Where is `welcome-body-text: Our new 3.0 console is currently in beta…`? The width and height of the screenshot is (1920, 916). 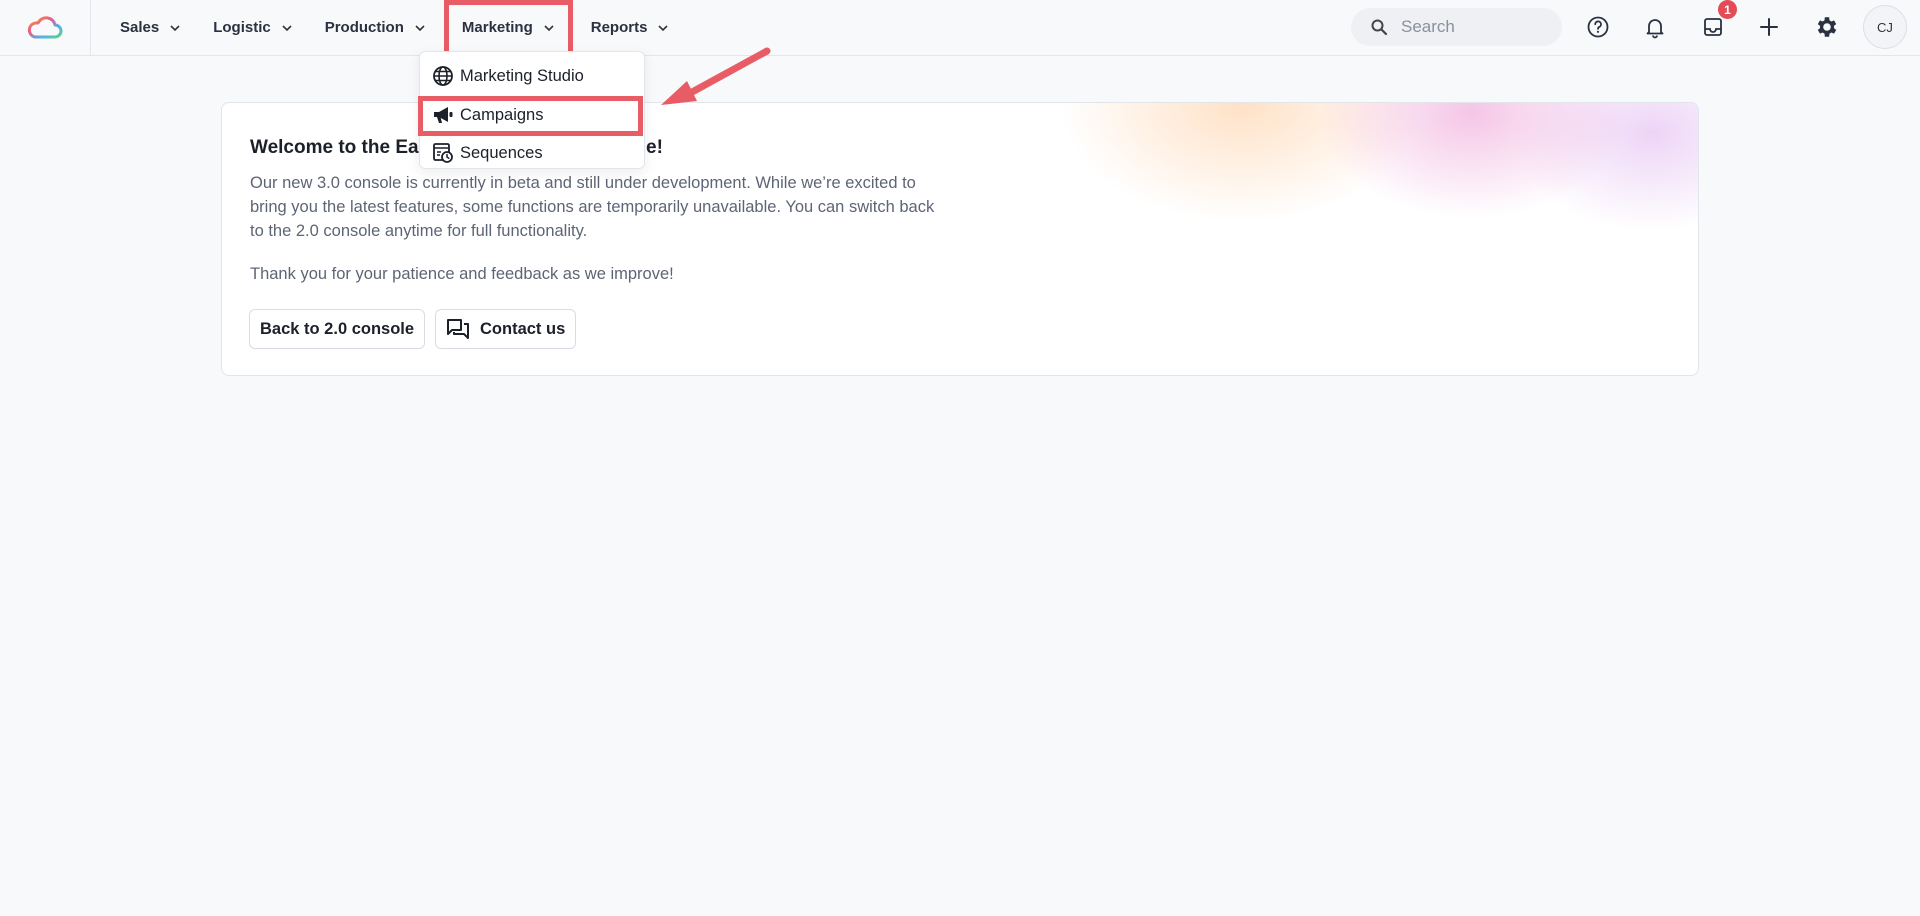 welcome-body-text: Our new 3.0 console is currently in beta… is located at coordinates (592, 207).